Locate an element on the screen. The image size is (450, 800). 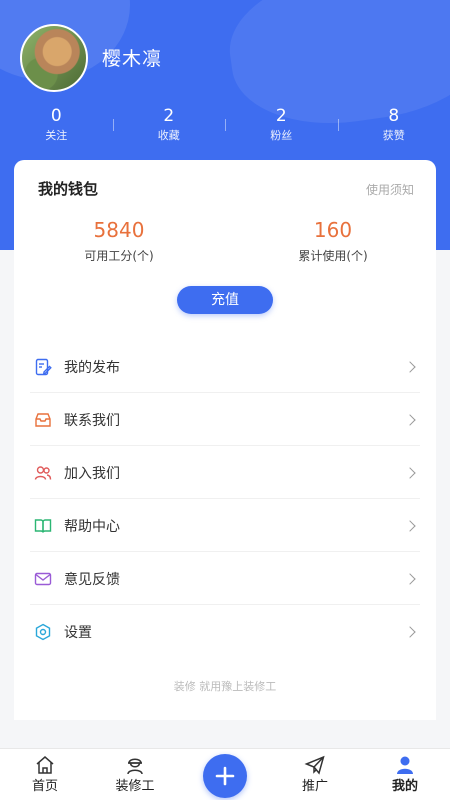
menu-item-label: 联系我们 is located at coordinates (92, 420).